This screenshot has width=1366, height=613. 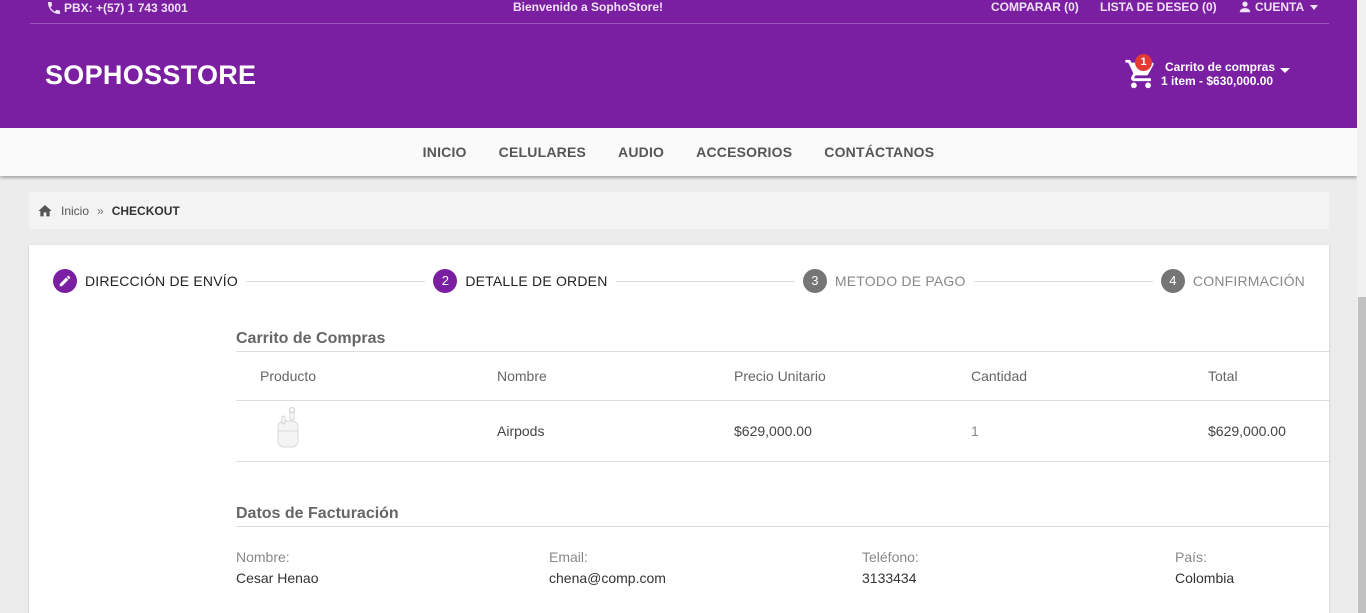 What do you see at coordinates (145, 210) in the screenshot?
I see `breadcrumb-current: CHECKOUT` at bounding box center [145, 210].